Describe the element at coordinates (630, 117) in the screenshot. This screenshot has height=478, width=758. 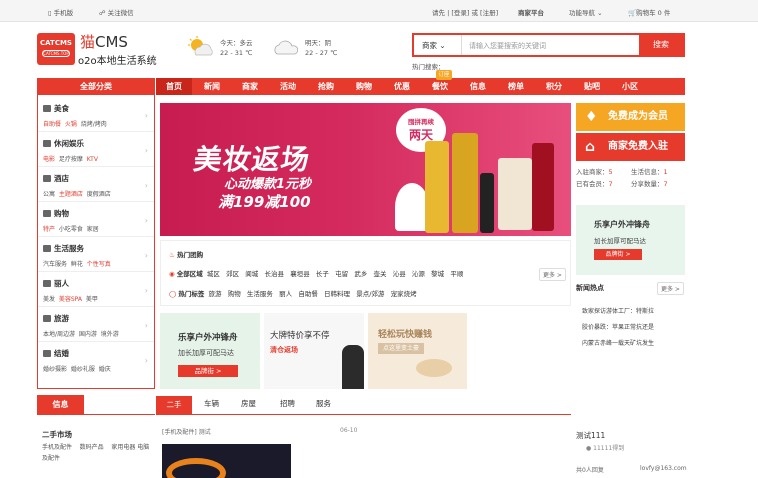
I see `become-member-button: ♦ 免费成为会员` at that location.